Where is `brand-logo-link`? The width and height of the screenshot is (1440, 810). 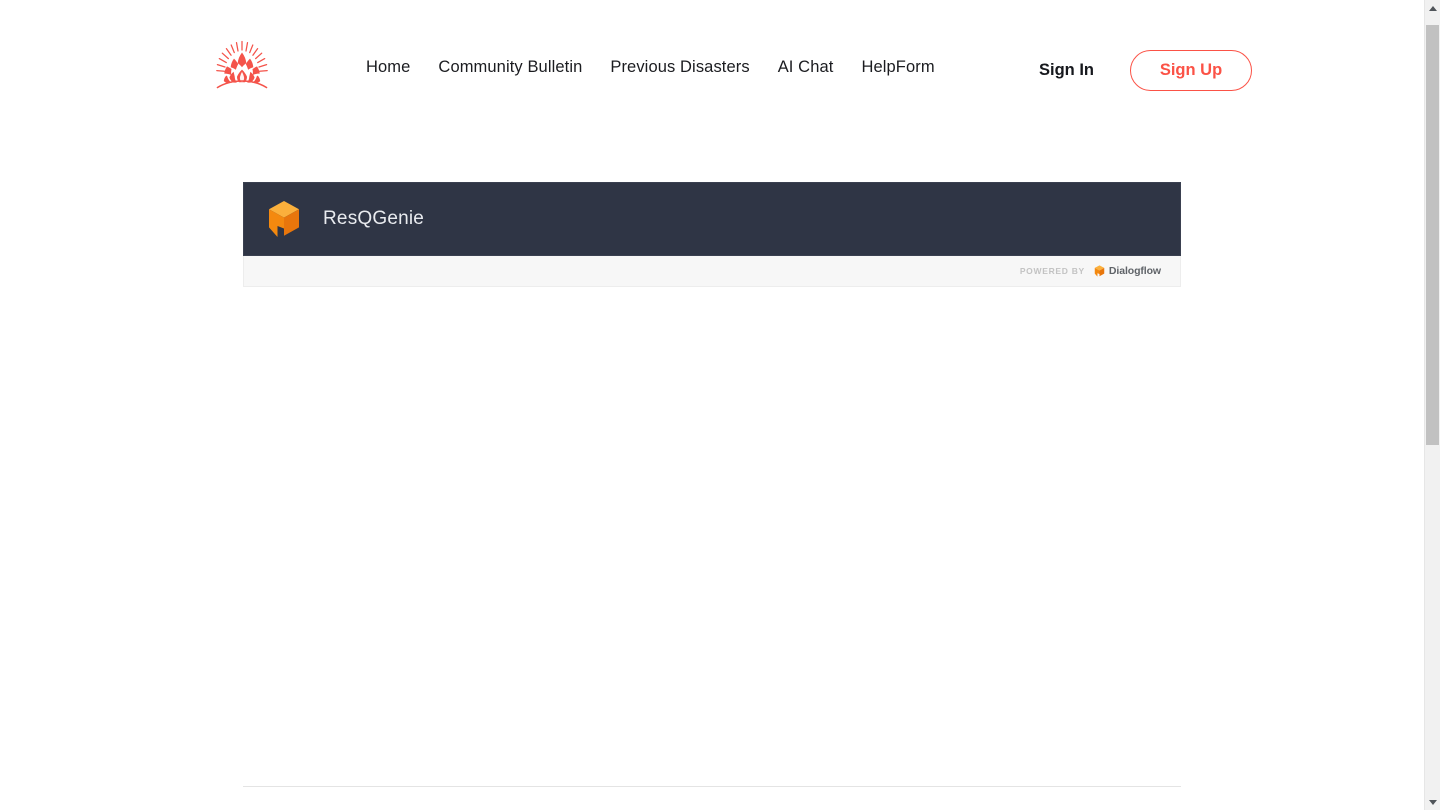
brand-logo-link is located at coordinates (242, 68).